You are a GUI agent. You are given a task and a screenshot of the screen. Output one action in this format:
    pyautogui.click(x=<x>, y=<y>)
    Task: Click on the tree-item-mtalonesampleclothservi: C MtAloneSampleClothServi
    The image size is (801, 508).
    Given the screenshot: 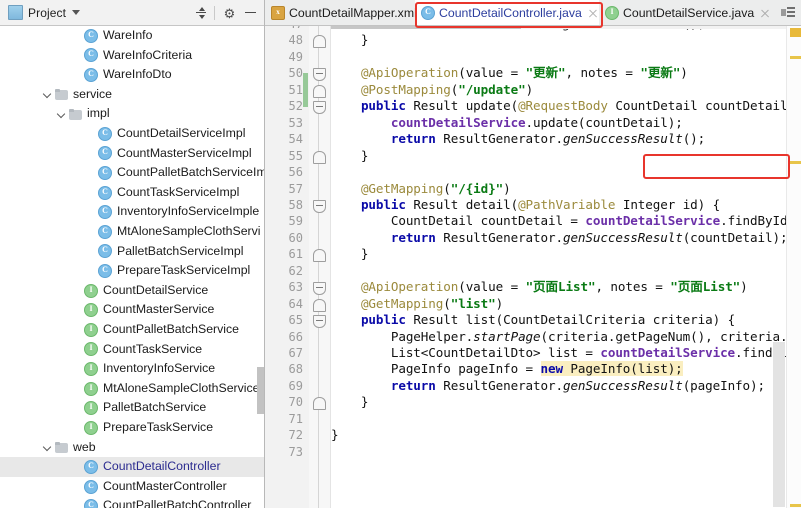 What is the action you would take?
    pyautogui.click(x=132, y=232)
    